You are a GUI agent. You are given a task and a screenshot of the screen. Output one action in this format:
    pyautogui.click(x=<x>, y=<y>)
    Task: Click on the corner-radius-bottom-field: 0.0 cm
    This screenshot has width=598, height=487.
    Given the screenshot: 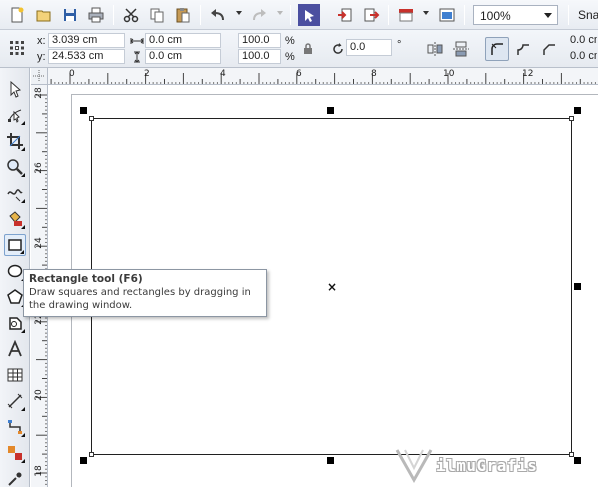 What is the action you would take?
    pyautogui.click(x=582, y=56)
    